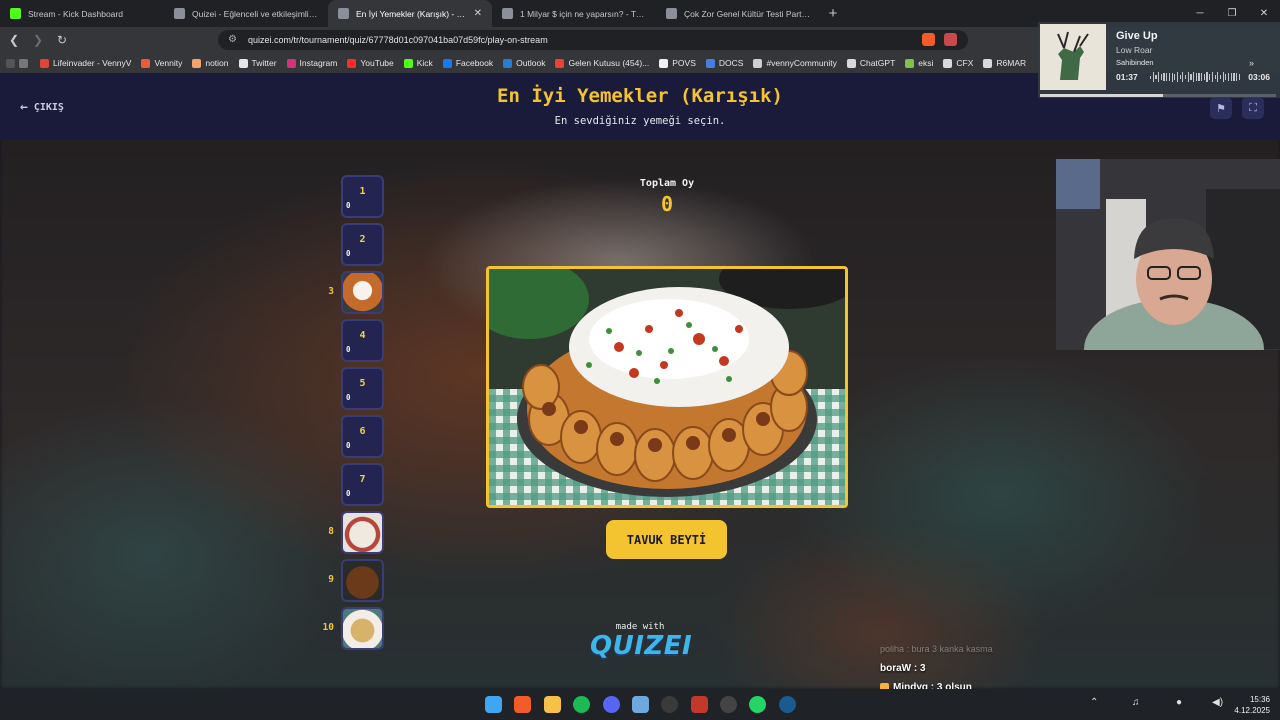 The image size is (1280, 720). Describe the element at coordinates (246, 13) in the screenshot. I see `browser-tab: Quizei - Eğlenceli ve etkileşimli quiz` at that location.